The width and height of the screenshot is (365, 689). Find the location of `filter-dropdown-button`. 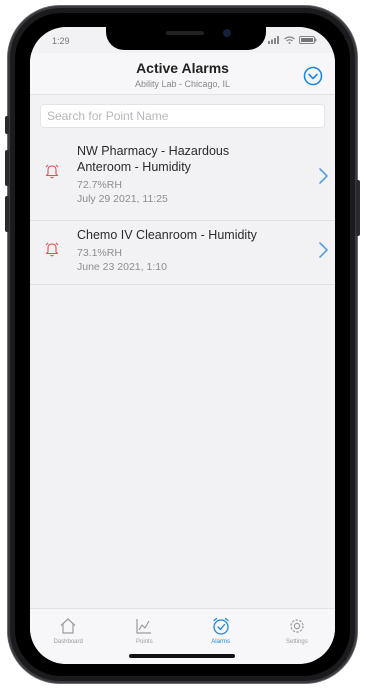

filter-dropdown-button is located at coordinates (313, 76).